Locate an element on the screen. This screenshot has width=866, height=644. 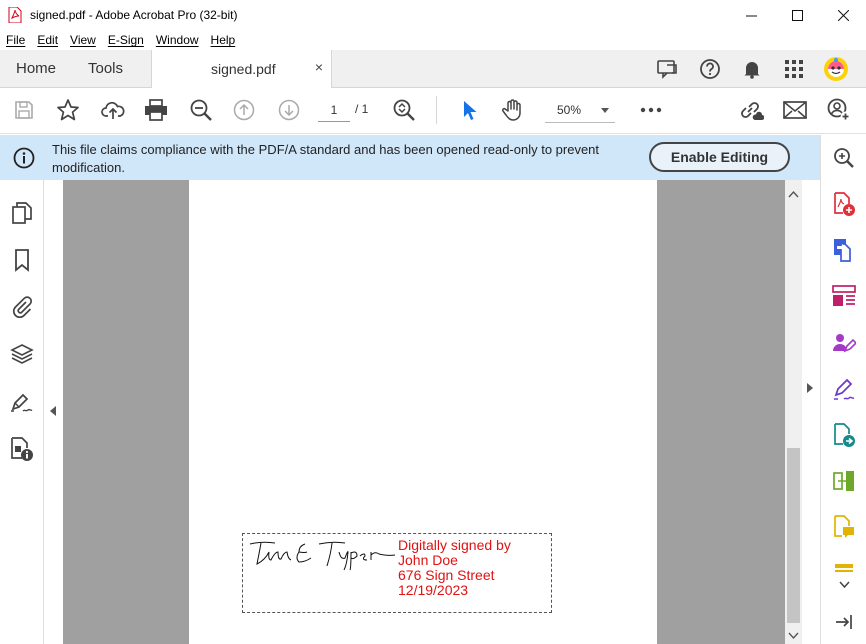
save-icon is located at coordinates (24, 110).